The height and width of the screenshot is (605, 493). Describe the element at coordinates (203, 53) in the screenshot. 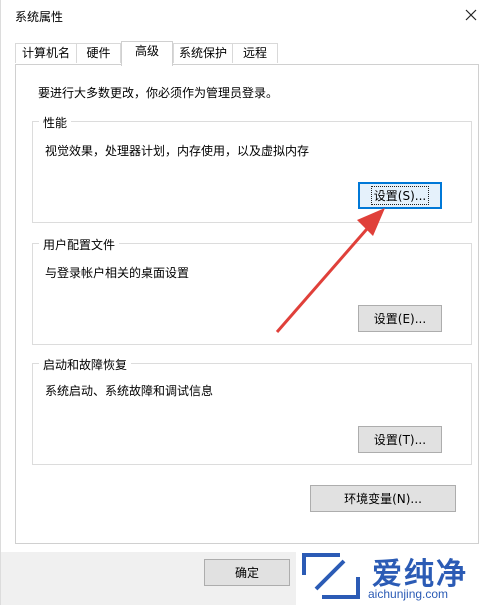

I see `tab-system-protection: 系统保护` at that location.